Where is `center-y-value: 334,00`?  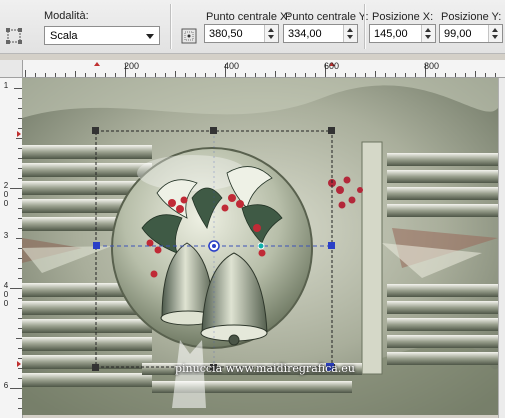 center-y-value: 334,00 is located at coordinates (305, 34).